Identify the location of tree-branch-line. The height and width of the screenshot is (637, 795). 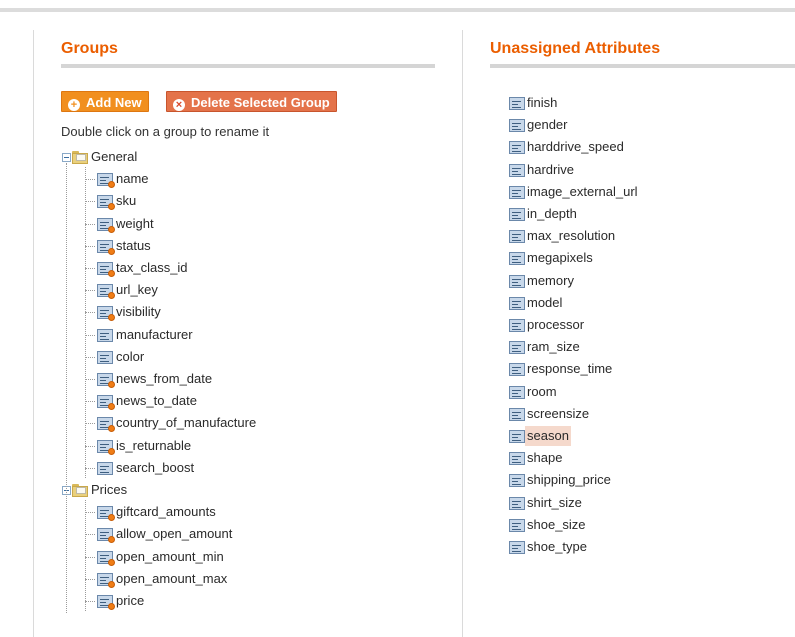
(85, 556).